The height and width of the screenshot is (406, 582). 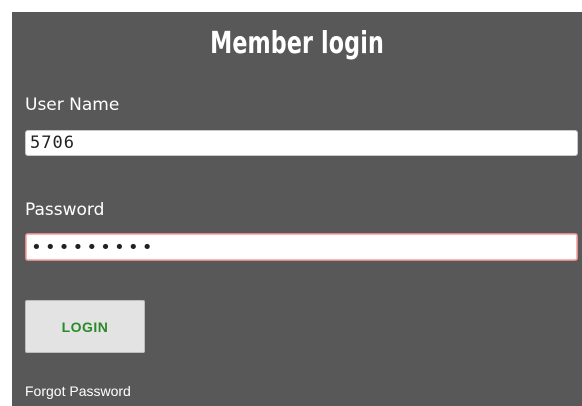 What do you see at coordinates (78, 391) in the screenshot?
I see `forgot-password-link: Forgot Password` at bounding box center [78, 391].